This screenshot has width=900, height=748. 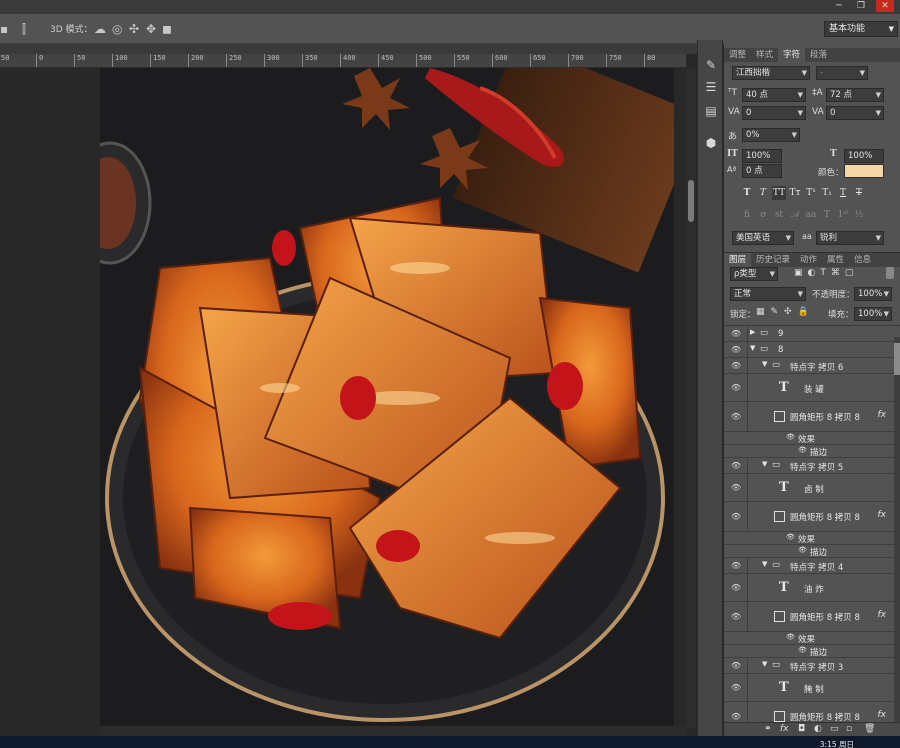 I want to click on tracking-field: 0 ▼, so click(x=855, y=113).